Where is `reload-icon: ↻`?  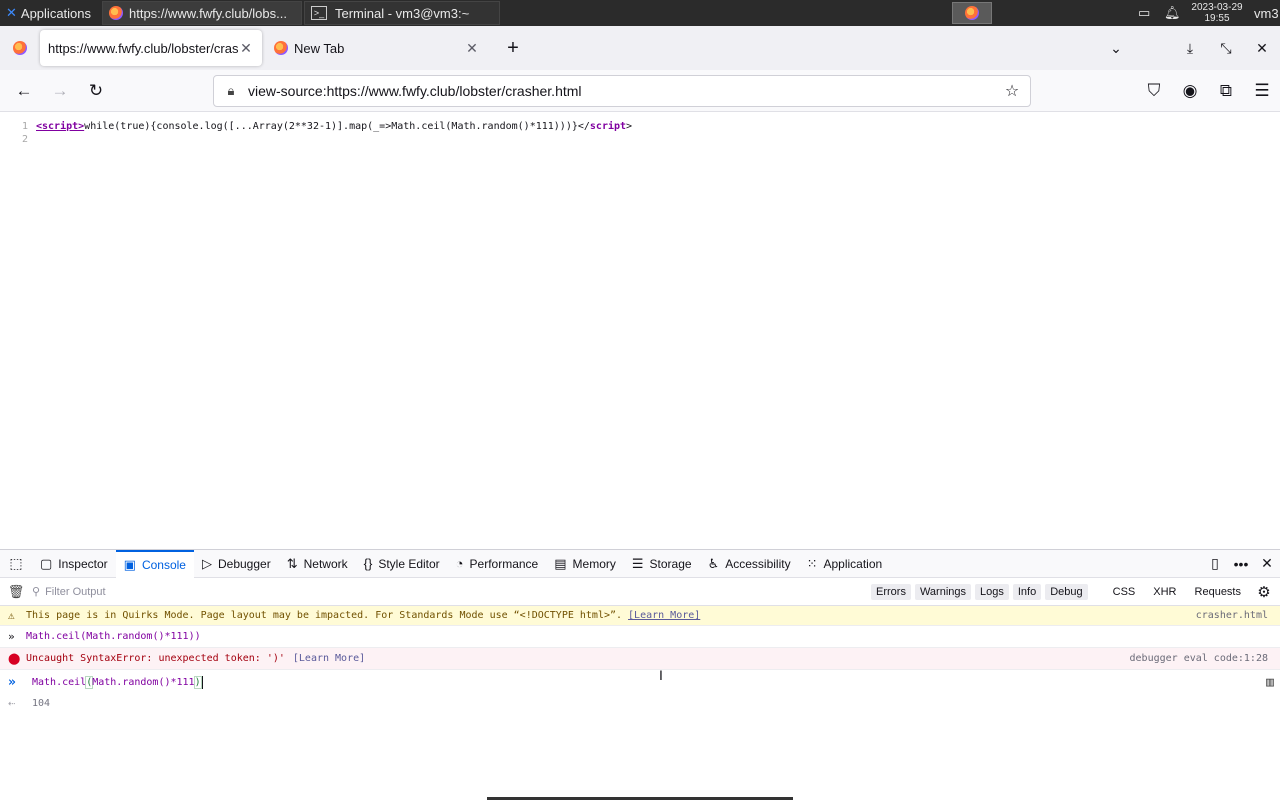 reload-icon: ↻ is located at coordinates (96, 91).